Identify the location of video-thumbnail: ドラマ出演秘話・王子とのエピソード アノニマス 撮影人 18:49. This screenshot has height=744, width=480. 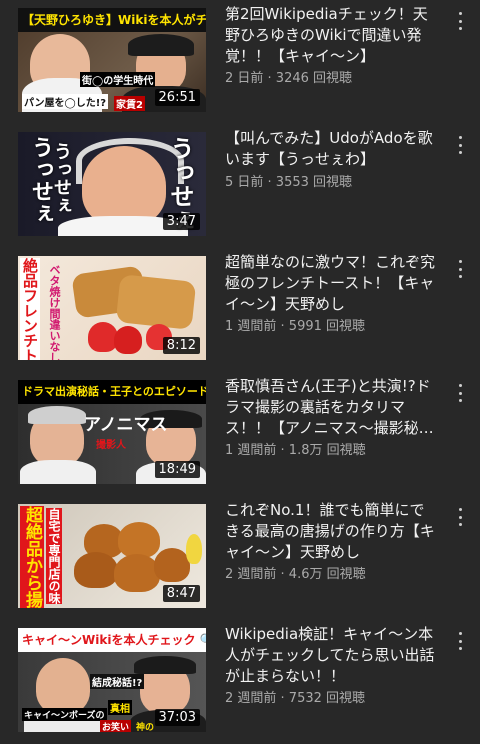
(112, 432).